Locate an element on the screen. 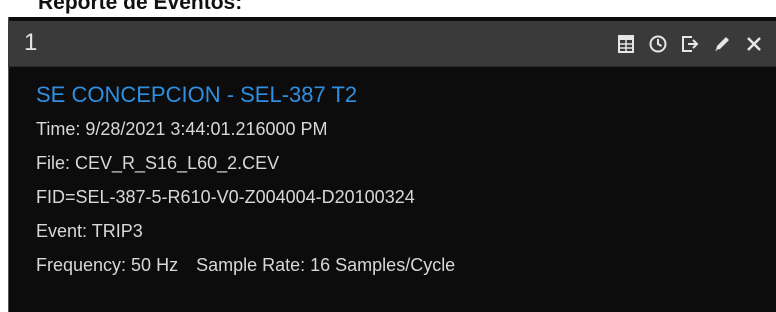 This screenshot has width=776, height=312. event-title: SE CONCEPCION - SEL-387 T2 is located at coordinates (245, 95).